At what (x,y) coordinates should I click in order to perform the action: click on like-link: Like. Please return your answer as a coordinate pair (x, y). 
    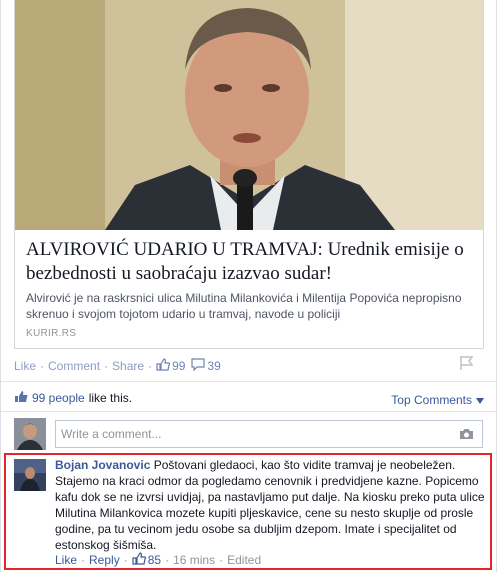
    Looking at the image, I should click on (25, 366).